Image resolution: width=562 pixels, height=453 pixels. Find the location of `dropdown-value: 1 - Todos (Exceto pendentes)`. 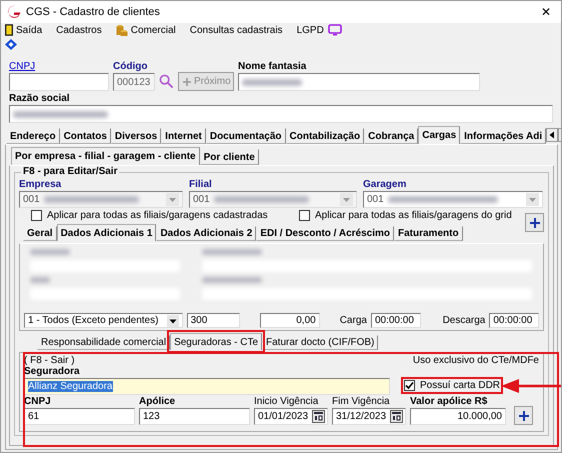

dropdown-value: 1 - Todos (Exceto pendentes) is located at coordinates (93, 320).